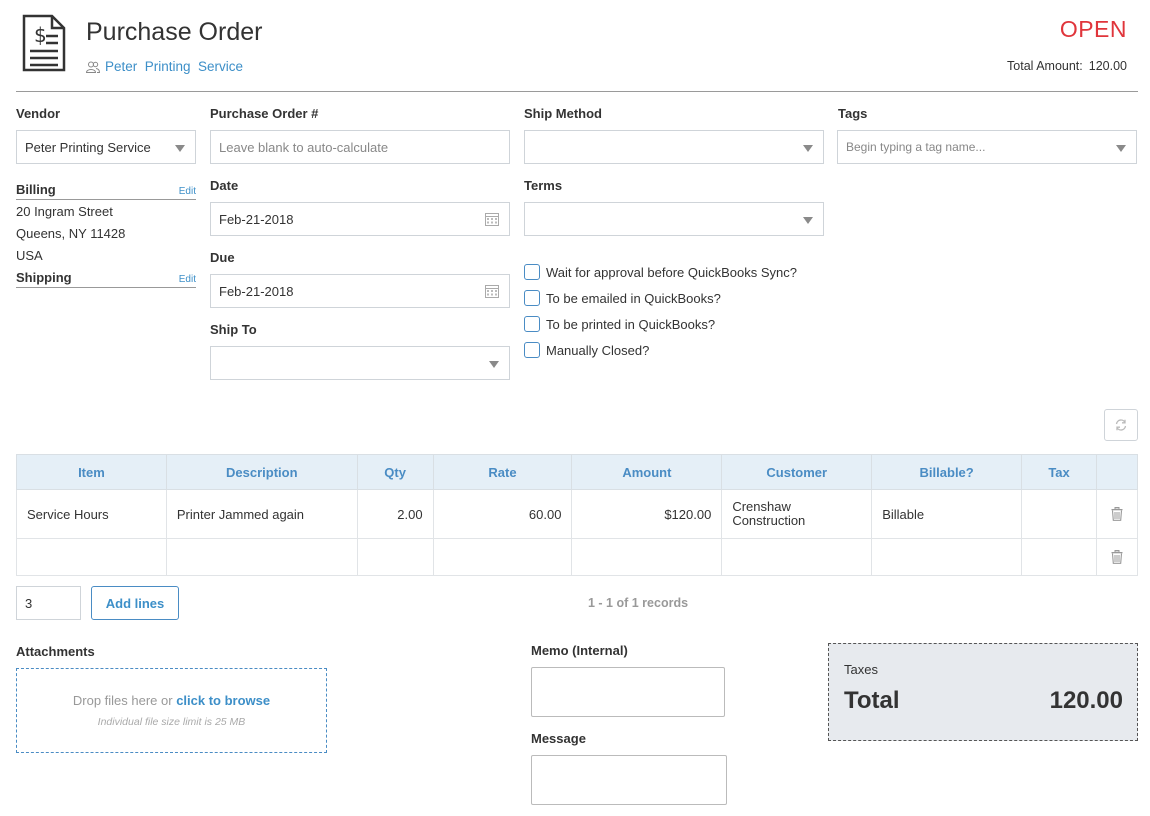 The width and height of the screenshot is (1150, 816). I want to click on shipping-edit-link: Edit, so click(187, 279).